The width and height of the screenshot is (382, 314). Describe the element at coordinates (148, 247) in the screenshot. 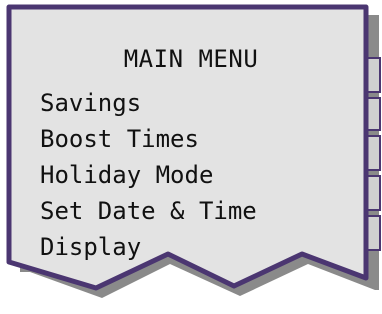

I see `menu-item-display: Display` at that location.